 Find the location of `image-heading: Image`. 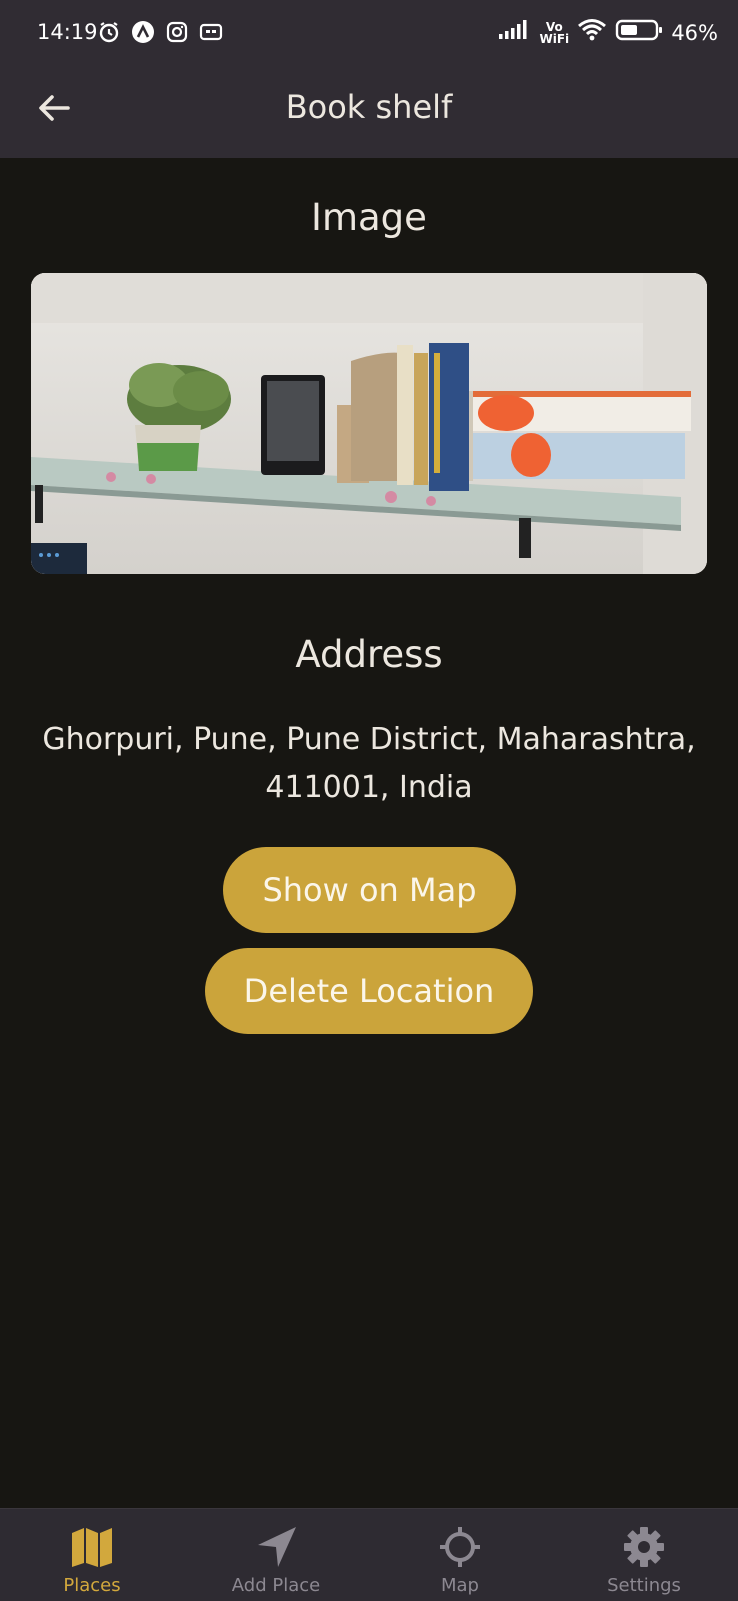

image-heading: Image is located at coordinates (369, 217).